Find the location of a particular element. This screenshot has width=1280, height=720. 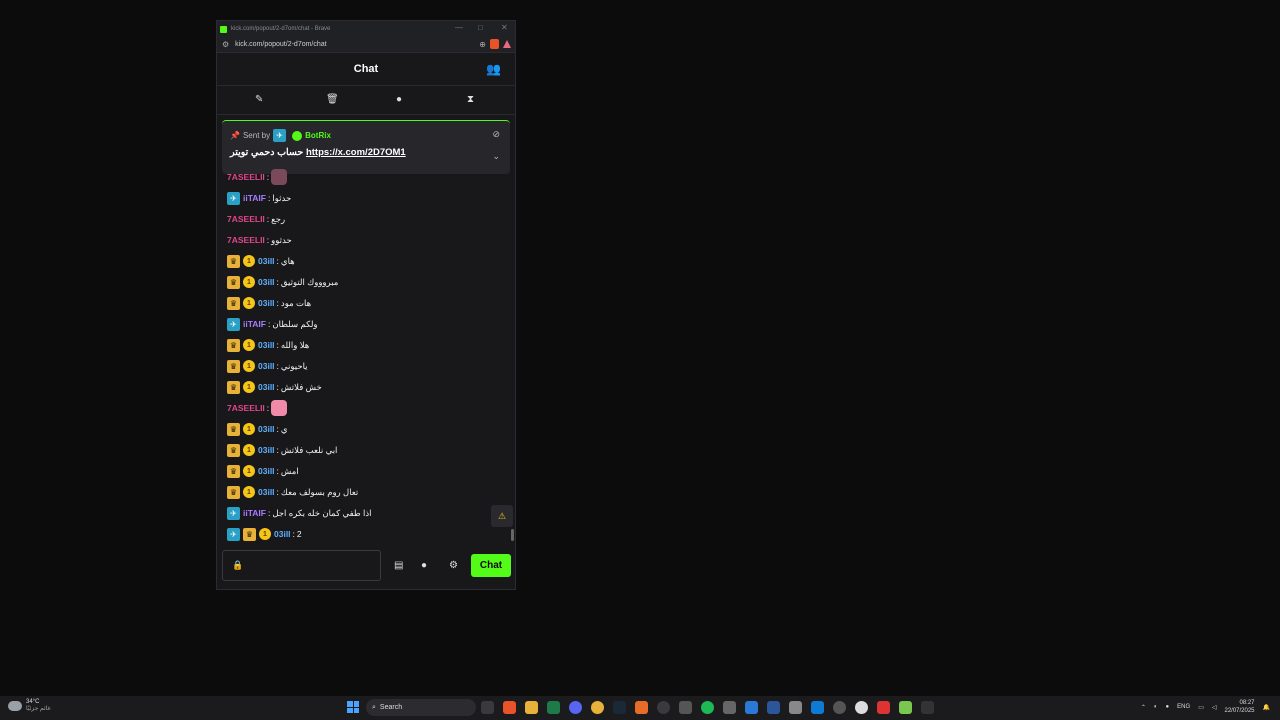

url-text: kick.com/popout/2-d7om/chat is located at coordinates (280, 44).